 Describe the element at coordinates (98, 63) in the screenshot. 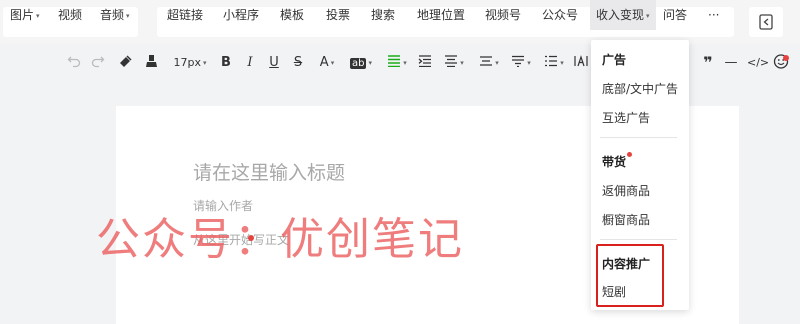

I see `redo-icon` at that location.